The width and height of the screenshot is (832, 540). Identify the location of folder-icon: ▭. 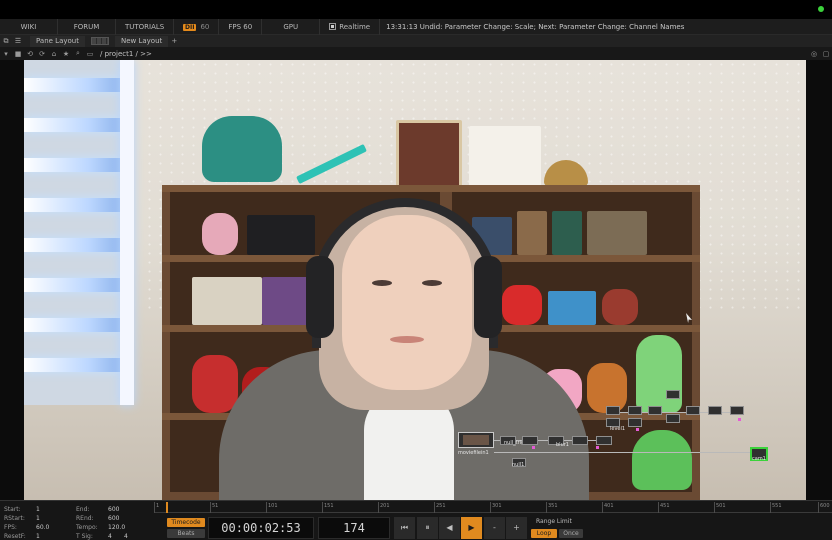
(90, 54).